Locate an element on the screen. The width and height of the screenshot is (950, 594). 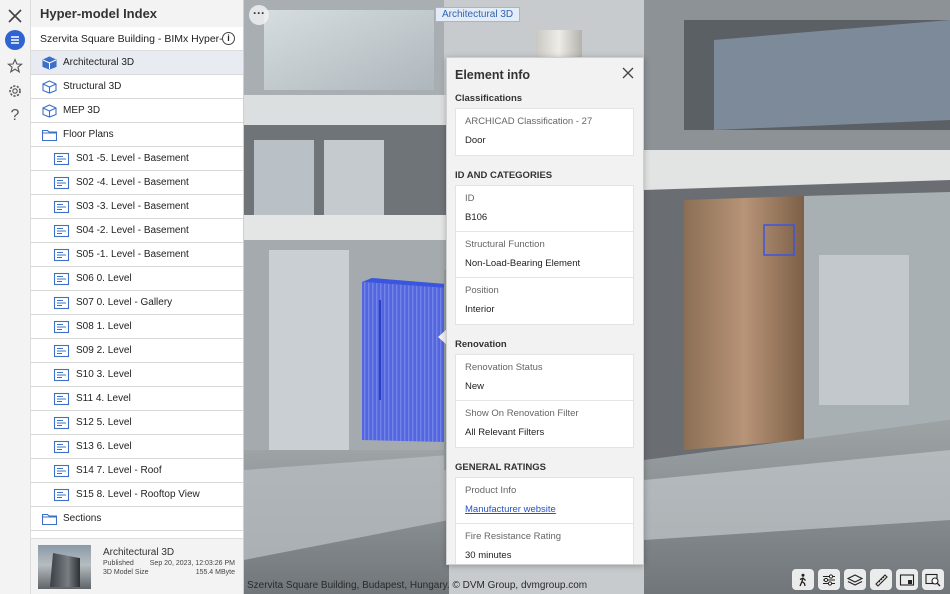
tree-item: Sections is located at coordinates (137, 519).